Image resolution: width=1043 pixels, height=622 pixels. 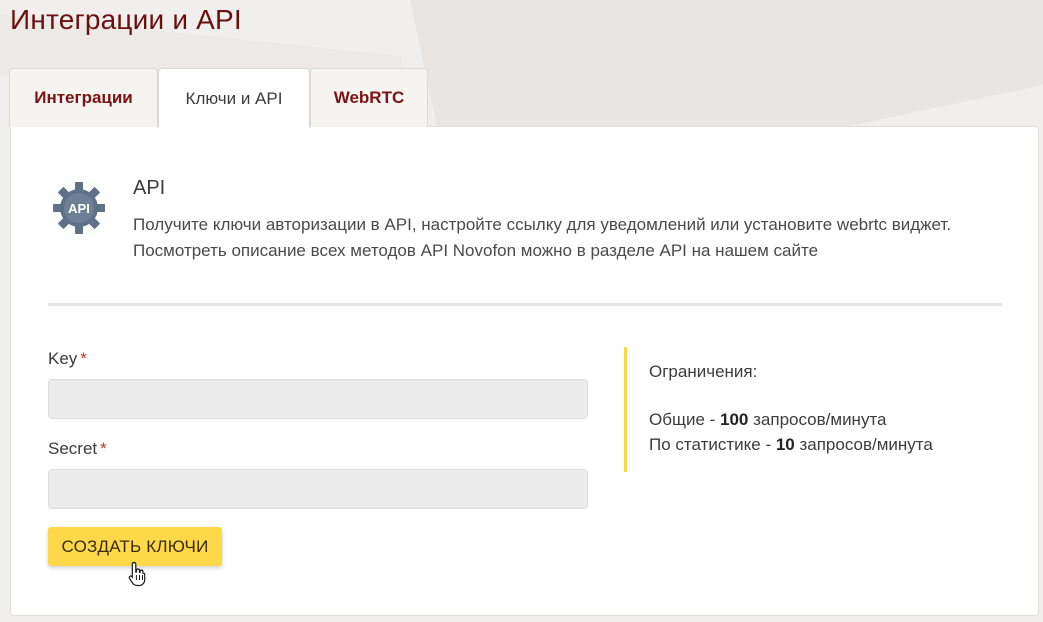 I want to click on limit-stats-prefix: По статистике -, so click(x=712, y=444).